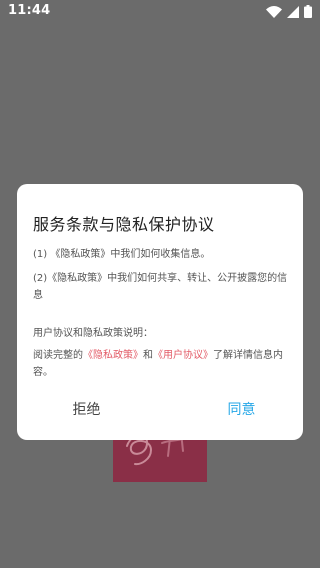 This screenshot has width=320, height=568. What do you see at coordinates (162, 287) in the screenshot?
I see `privacy-item-sharing: (2)《隐私政策》中我们如何共享、转让、公开披露您的信息` at bounding box center [162, 287].